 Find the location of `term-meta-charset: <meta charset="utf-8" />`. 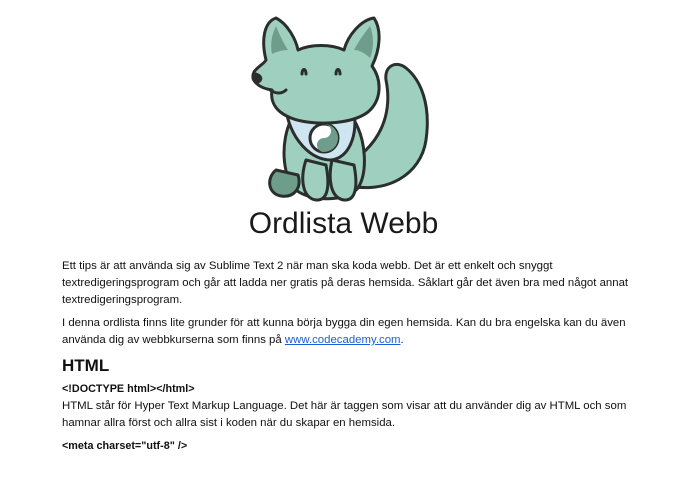

term-meta-charset: <meta charset="utf-8" /> is located at coordinates (125, 446).